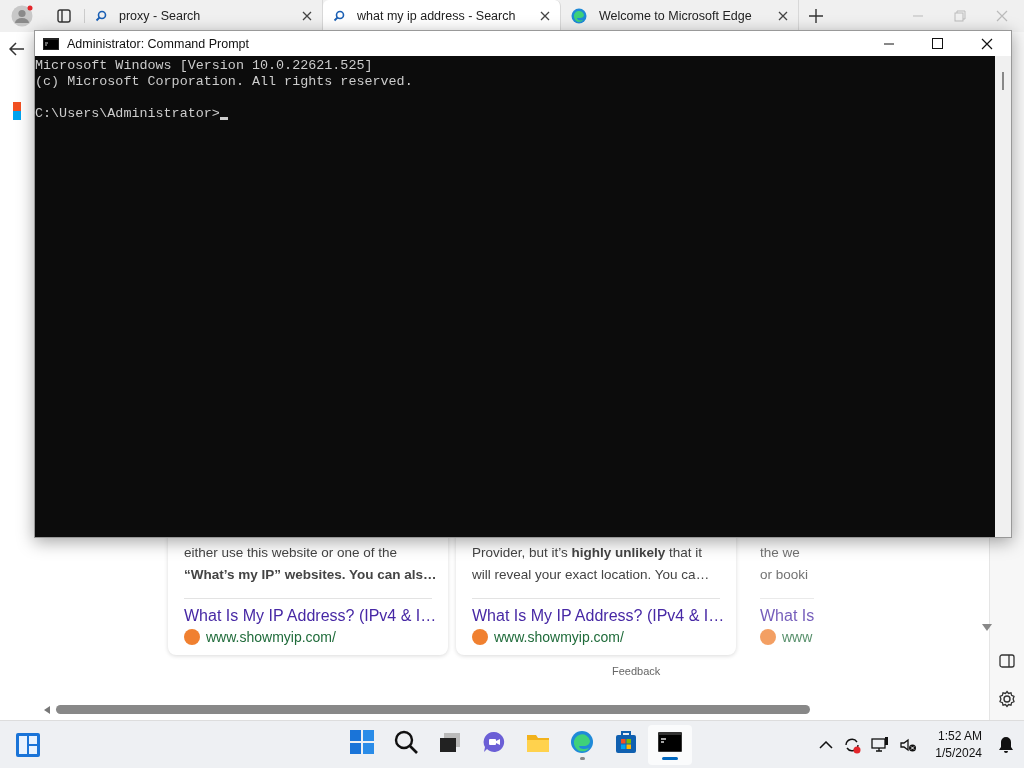  What do you see at coordinates (224, 82) in the screenshot?
I see `console-output-line: (c) Microsoft Corporation. All rights reserved.` at bounding box center [224, 82].